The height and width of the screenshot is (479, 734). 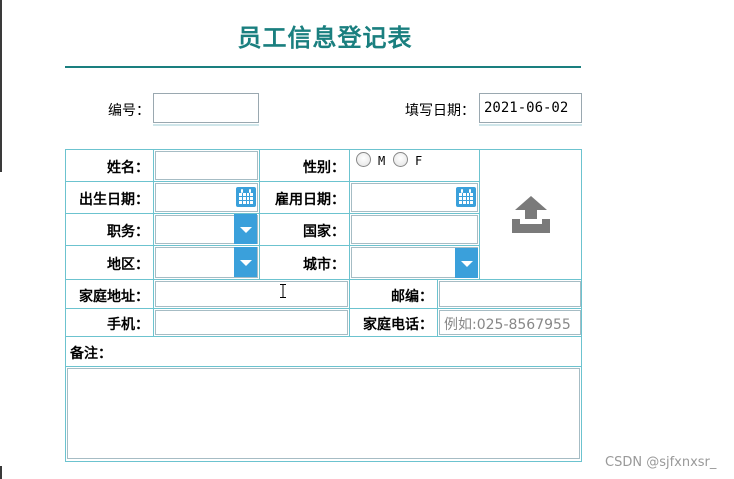 What do you see at coordinates (414, 229) in the screenshot?
I see `country-input` at bounding box center [414, 229].